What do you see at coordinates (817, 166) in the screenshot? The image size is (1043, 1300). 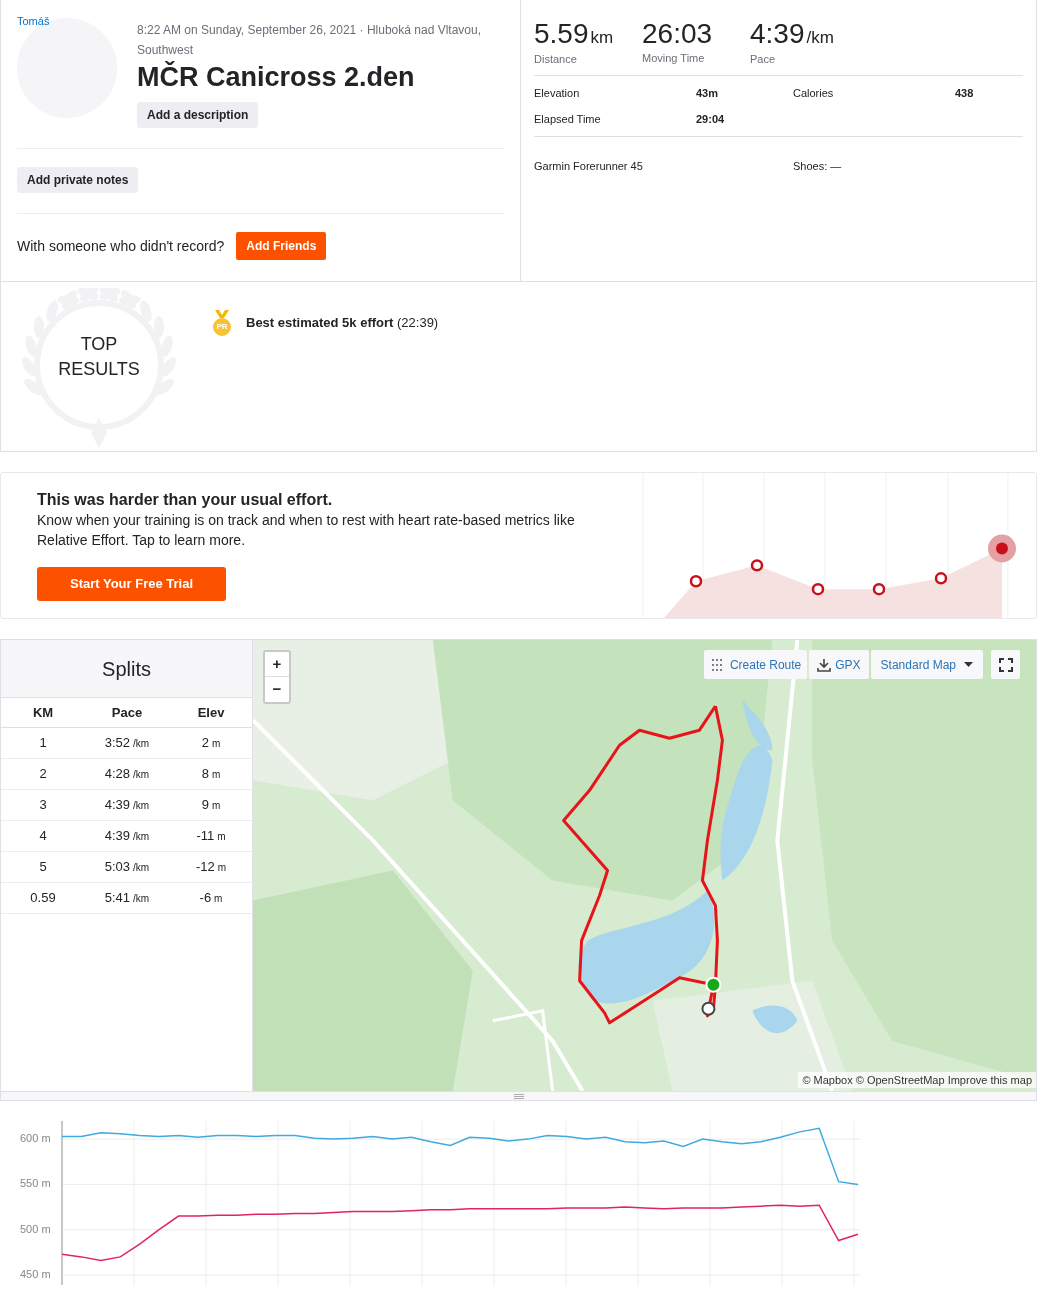 I see `shoes-info: Shoes: —` at bounding box center [817, 166].